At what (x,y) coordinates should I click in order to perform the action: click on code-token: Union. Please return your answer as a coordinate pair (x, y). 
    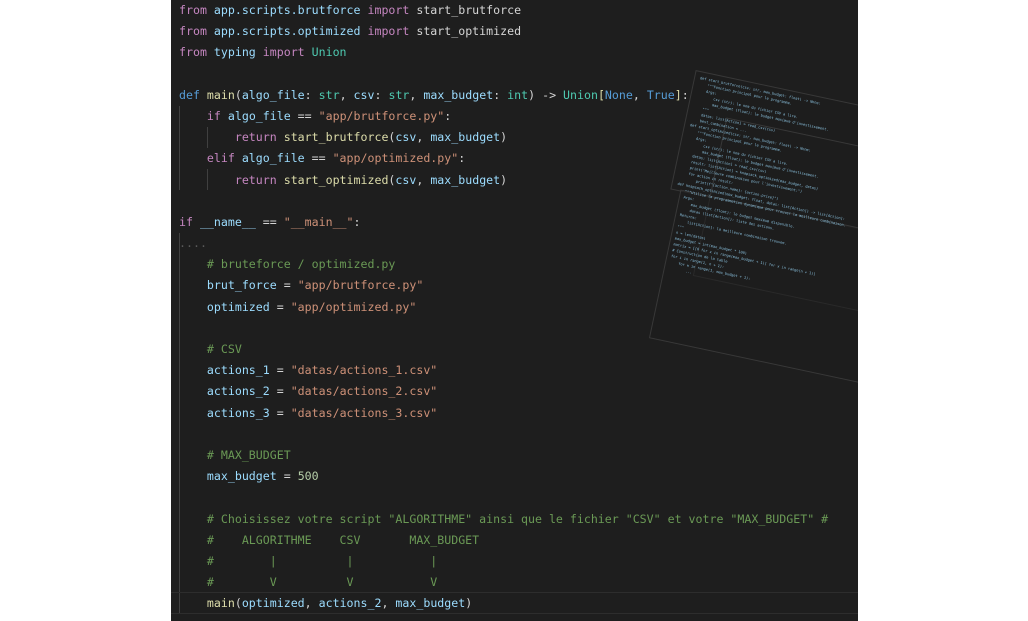
    Looking at the image, I should click on (329, 52).